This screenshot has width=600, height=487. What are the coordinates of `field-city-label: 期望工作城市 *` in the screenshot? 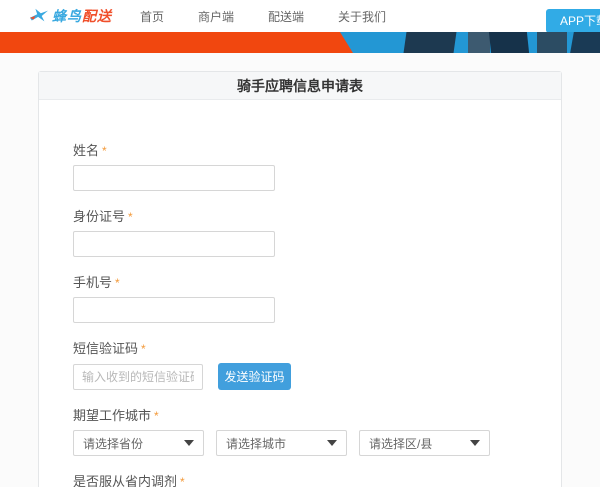 It's located at (116, 415).